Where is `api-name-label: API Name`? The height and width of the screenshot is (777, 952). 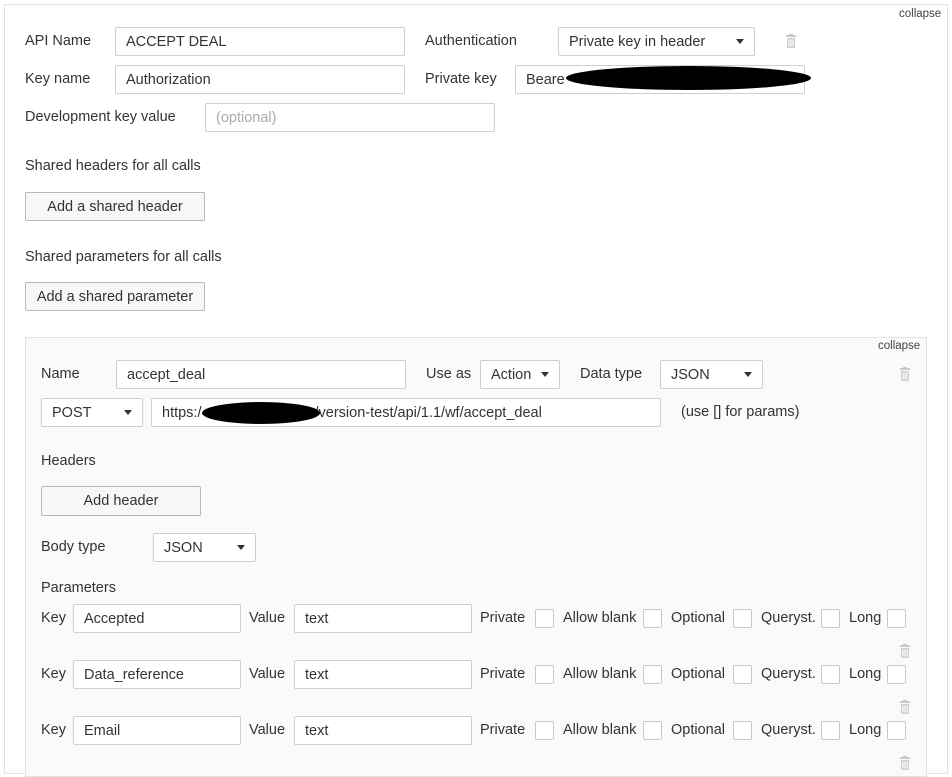 api-name-label: API Name is located at coordinates (58, 41).